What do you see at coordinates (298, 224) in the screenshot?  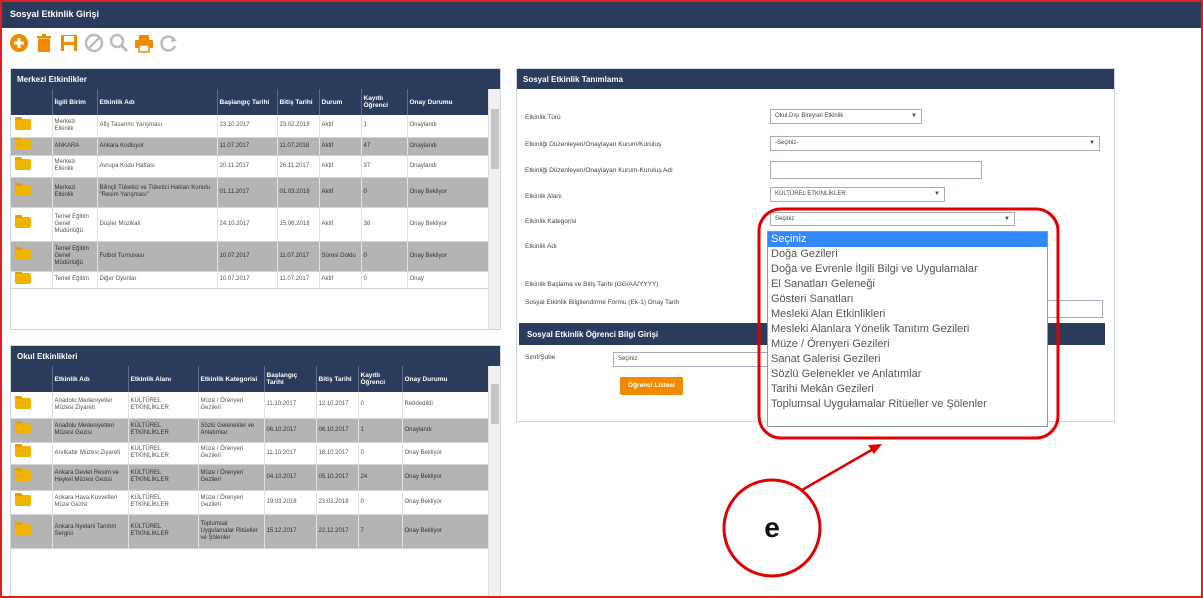 I see `table-cell: 15.06.2018` at bounding box center [298, 224].